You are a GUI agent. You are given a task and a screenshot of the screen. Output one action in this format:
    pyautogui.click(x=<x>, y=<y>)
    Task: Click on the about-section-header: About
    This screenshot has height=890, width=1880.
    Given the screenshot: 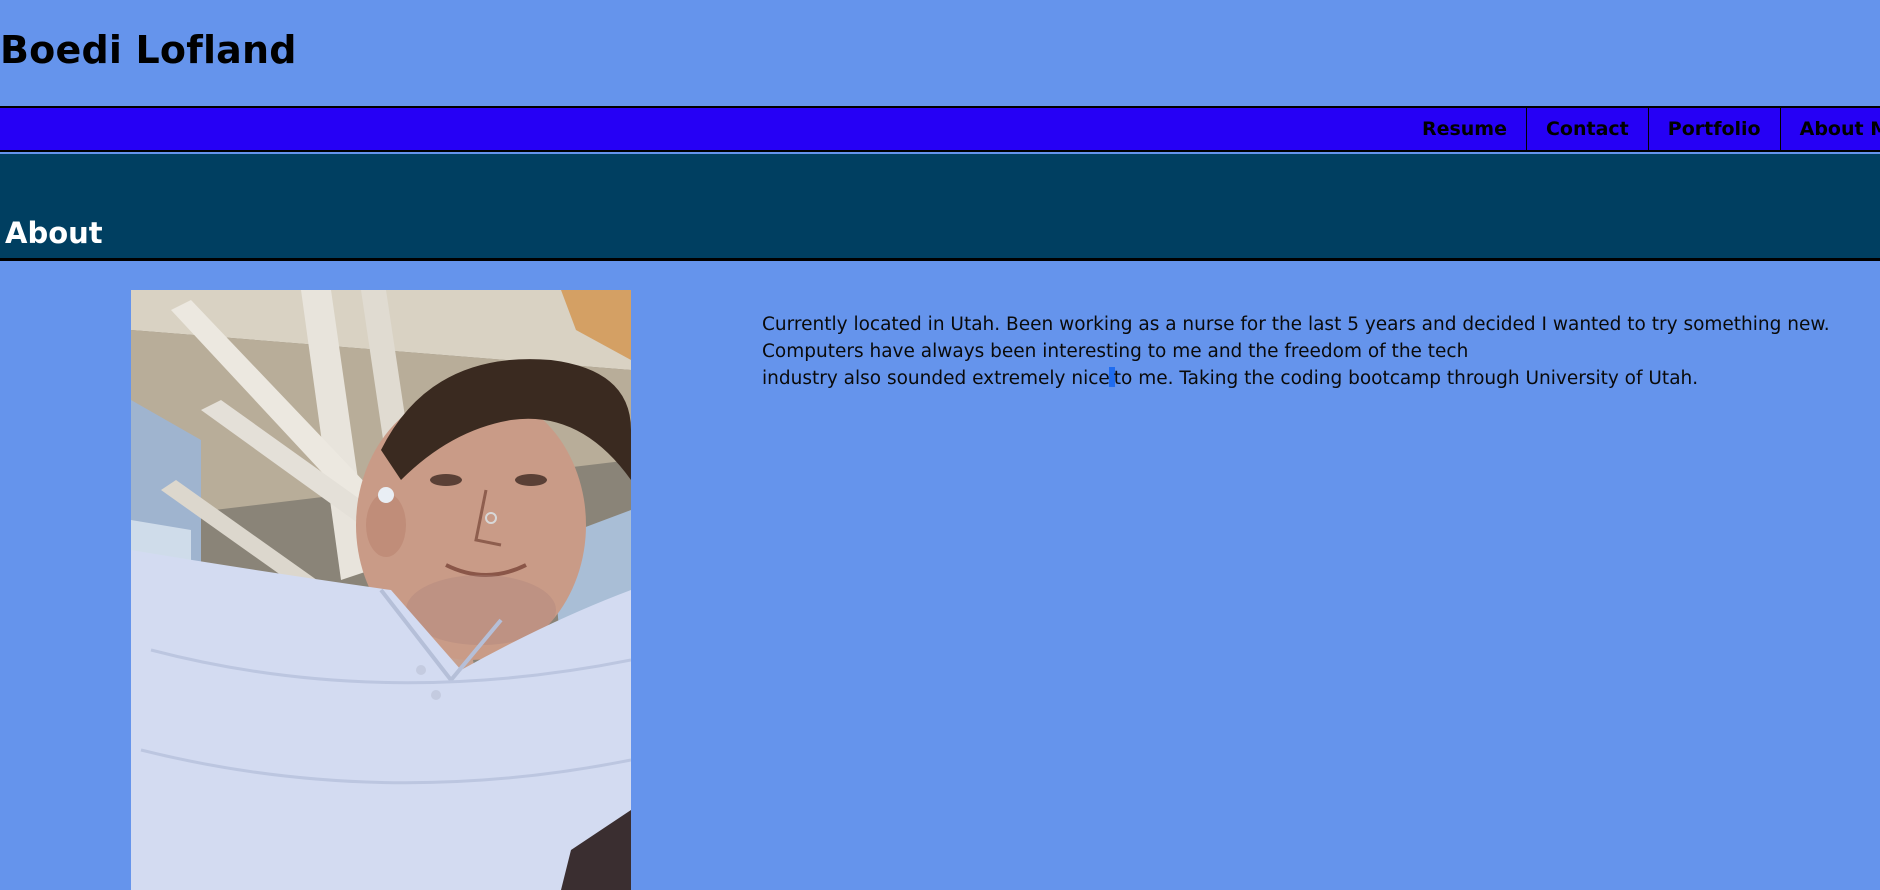 What is the action you would take?
    pyautogui.click(x=940, y=207)
    